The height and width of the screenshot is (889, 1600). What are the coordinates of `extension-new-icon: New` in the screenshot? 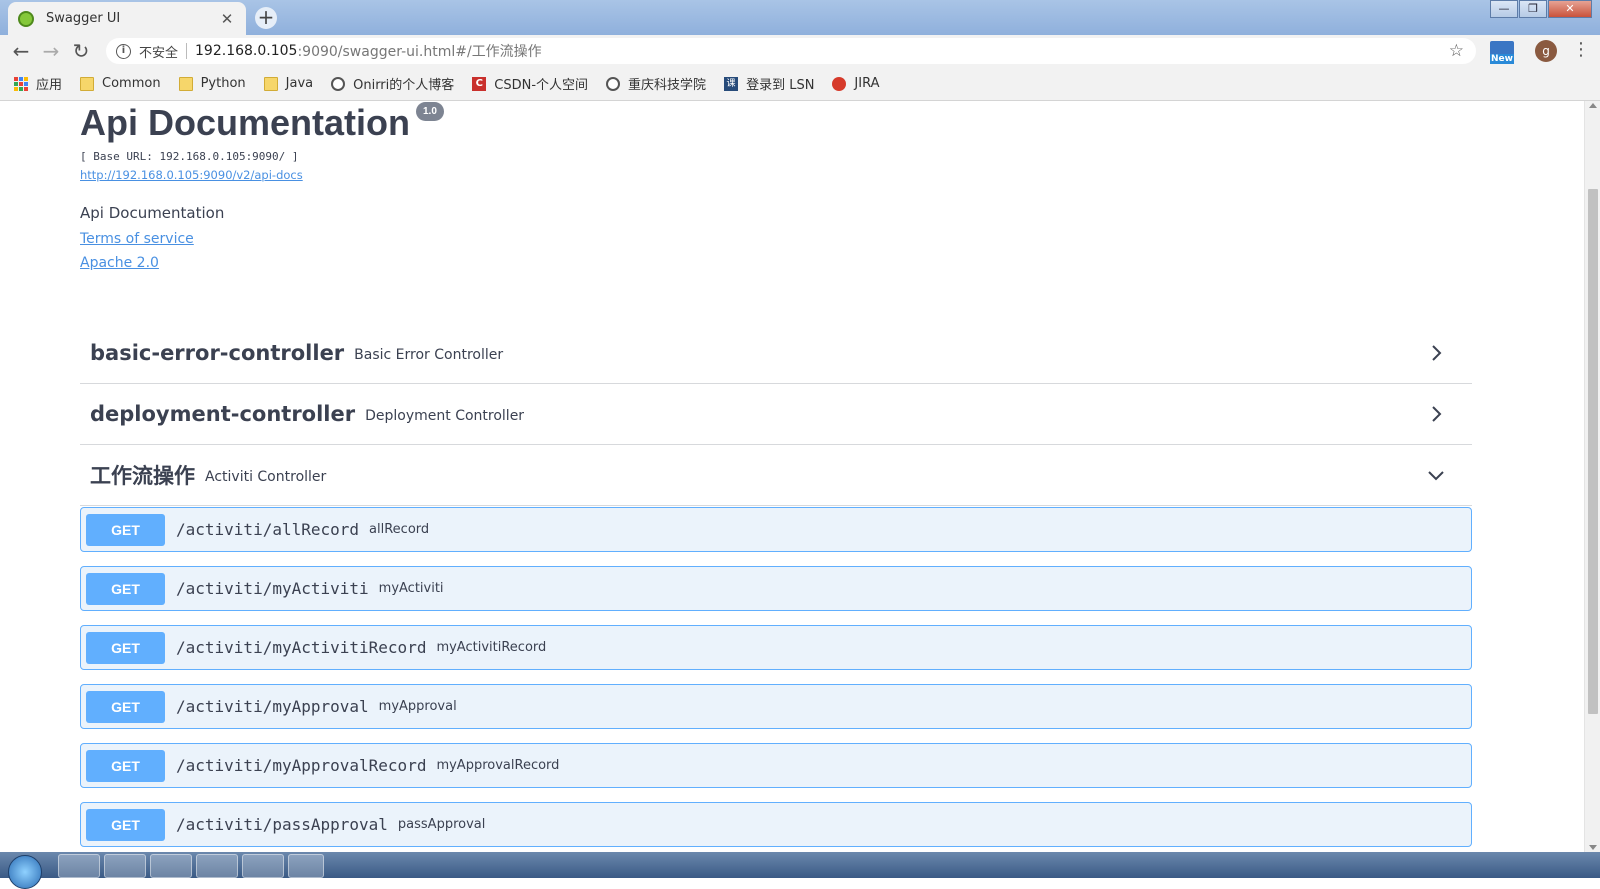 It's located at (1502, 52).